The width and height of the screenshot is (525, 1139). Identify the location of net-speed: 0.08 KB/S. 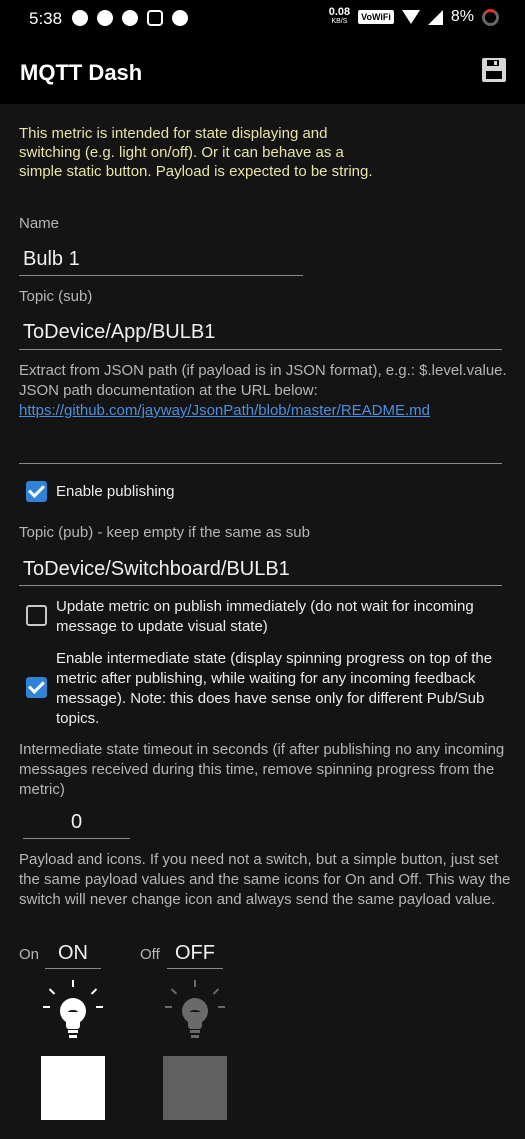
(339, 16).